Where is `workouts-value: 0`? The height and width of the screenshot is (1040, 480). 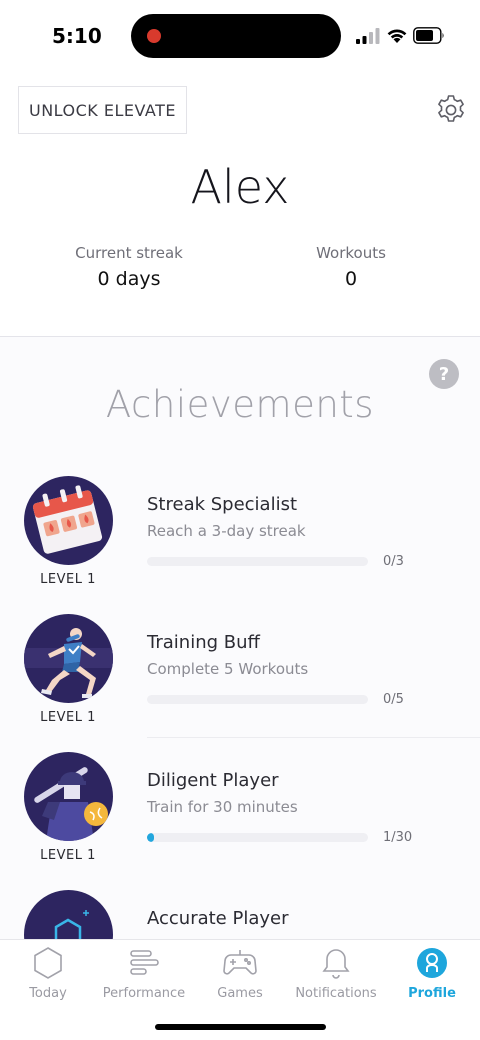
workouts-value: 0 is located at coordinates (351, 279).